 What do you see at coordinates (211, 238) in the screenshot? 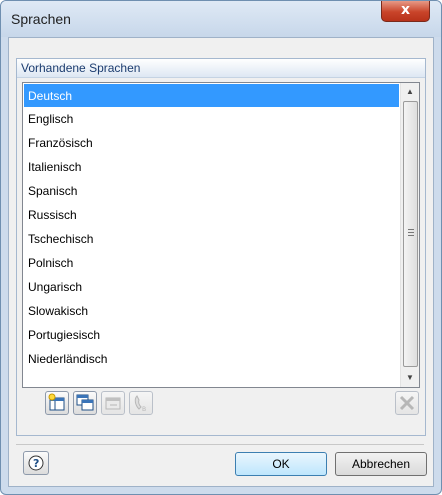
I see `list-item: Tschechisch` at bounding box center [211, 238].